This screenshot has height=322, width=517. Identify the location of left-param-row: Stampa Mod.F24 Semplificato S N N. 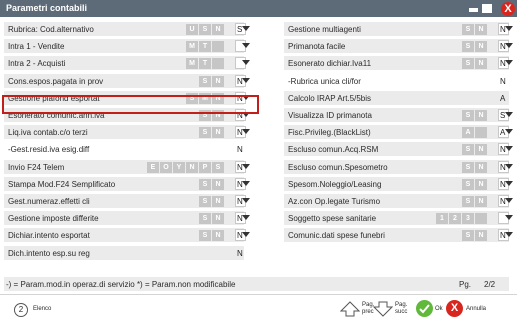
(127, 183).